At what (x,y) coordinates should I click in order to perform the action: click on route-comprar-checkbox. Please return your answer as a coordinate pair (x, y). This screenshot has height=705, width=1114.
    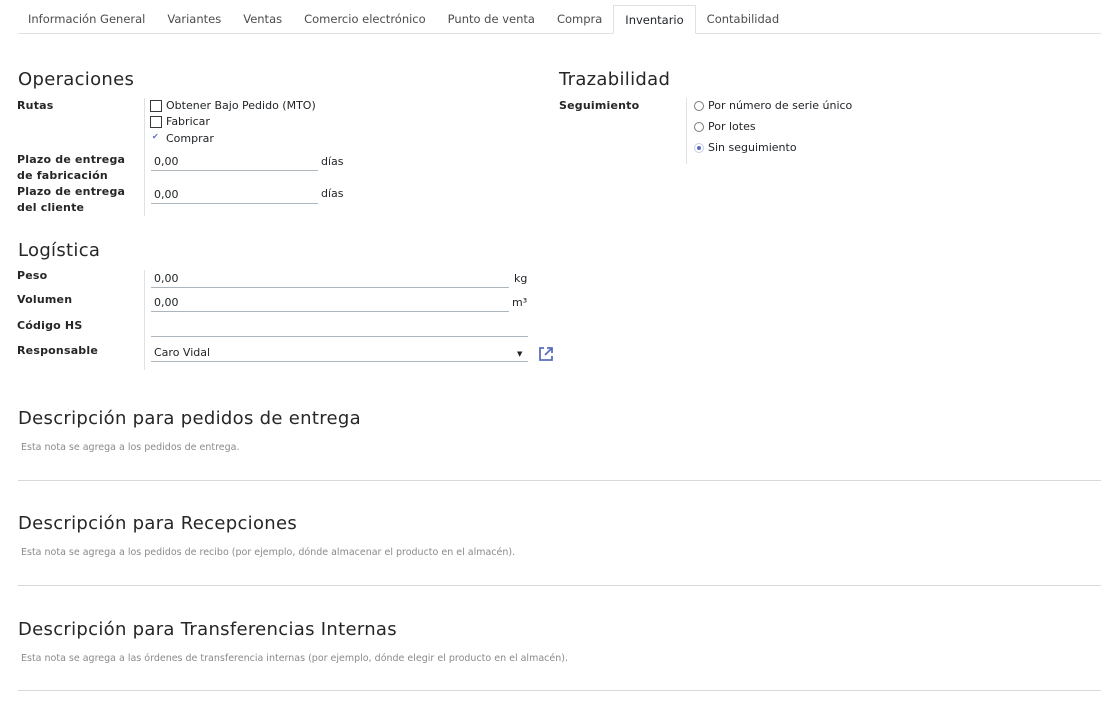
    Looking at the image, I should click on (156, 138).